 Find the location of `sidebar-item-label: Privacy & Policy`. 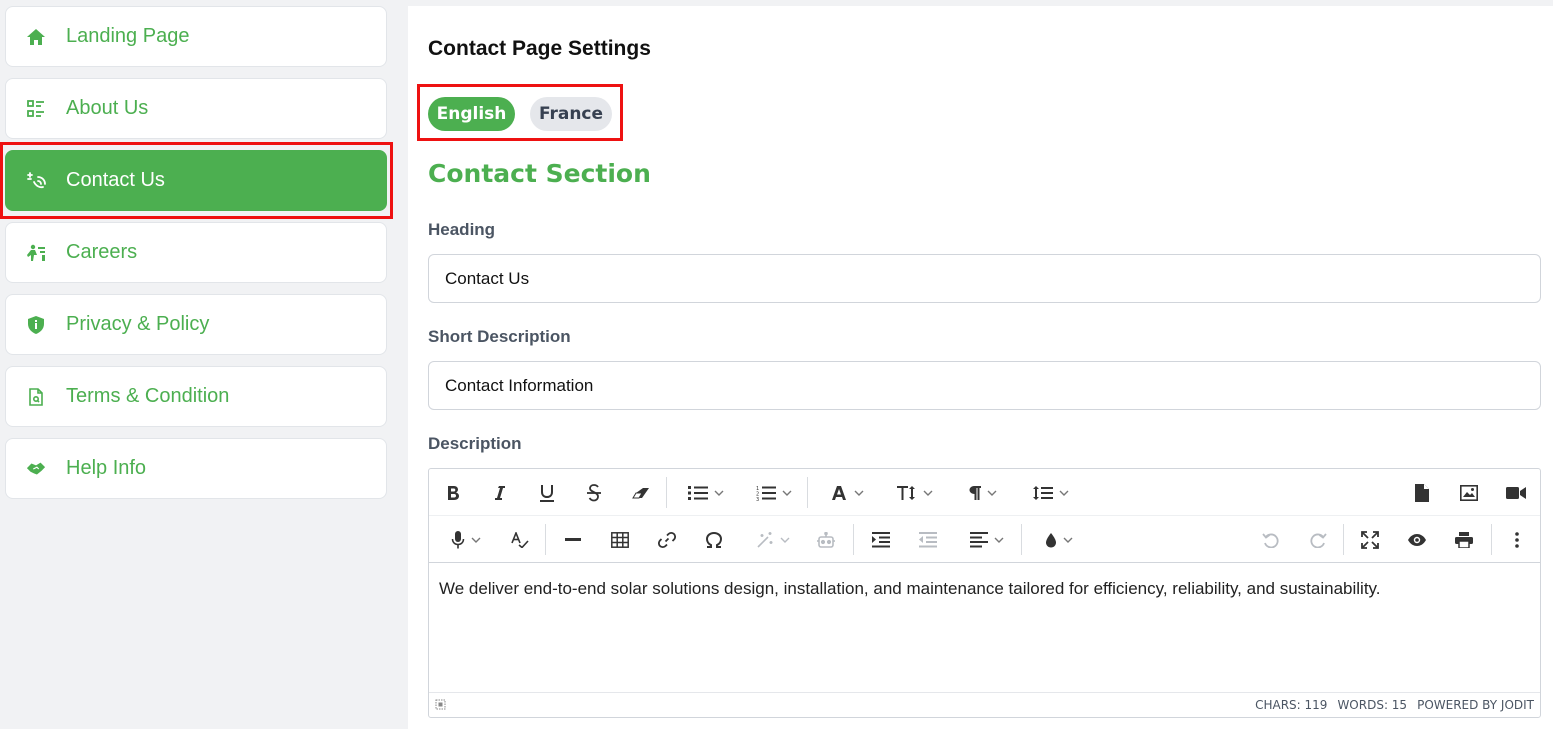

sidebar-item-label: Privacy & Policy is located at coordinates (138, 324).